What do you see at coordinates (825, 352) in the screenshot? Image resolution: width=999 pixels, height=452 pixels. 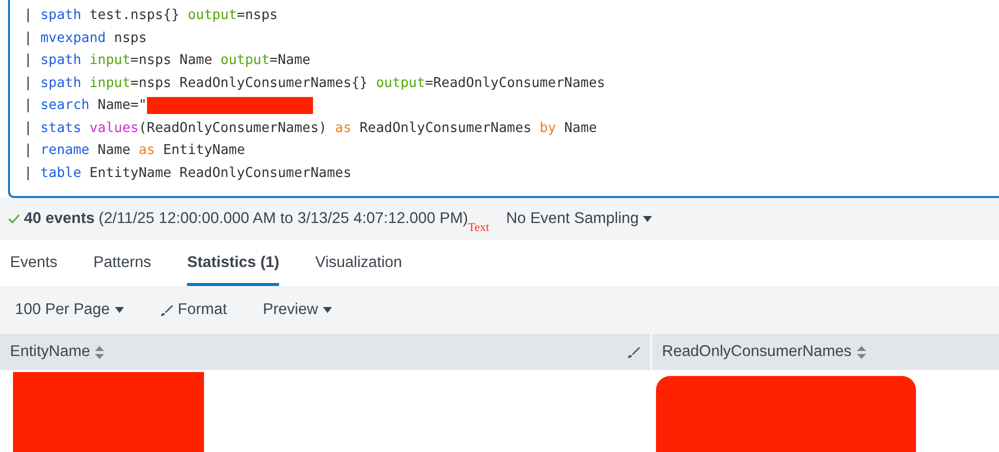 I see `column-header: ReadOnlyConsumerNames` at bounding box center [825, 352].